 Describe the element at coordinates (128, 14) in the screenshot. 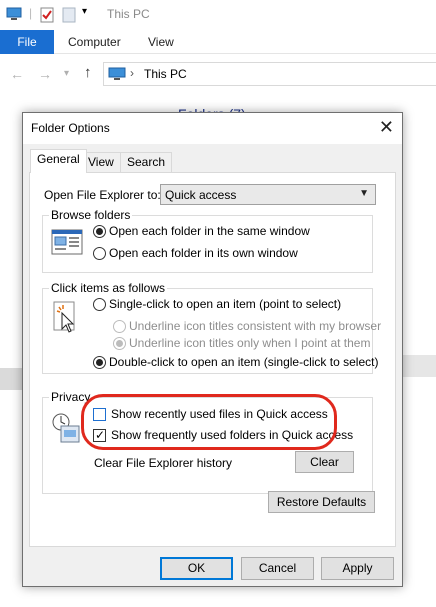

I see `window-title: This PC` at that location.